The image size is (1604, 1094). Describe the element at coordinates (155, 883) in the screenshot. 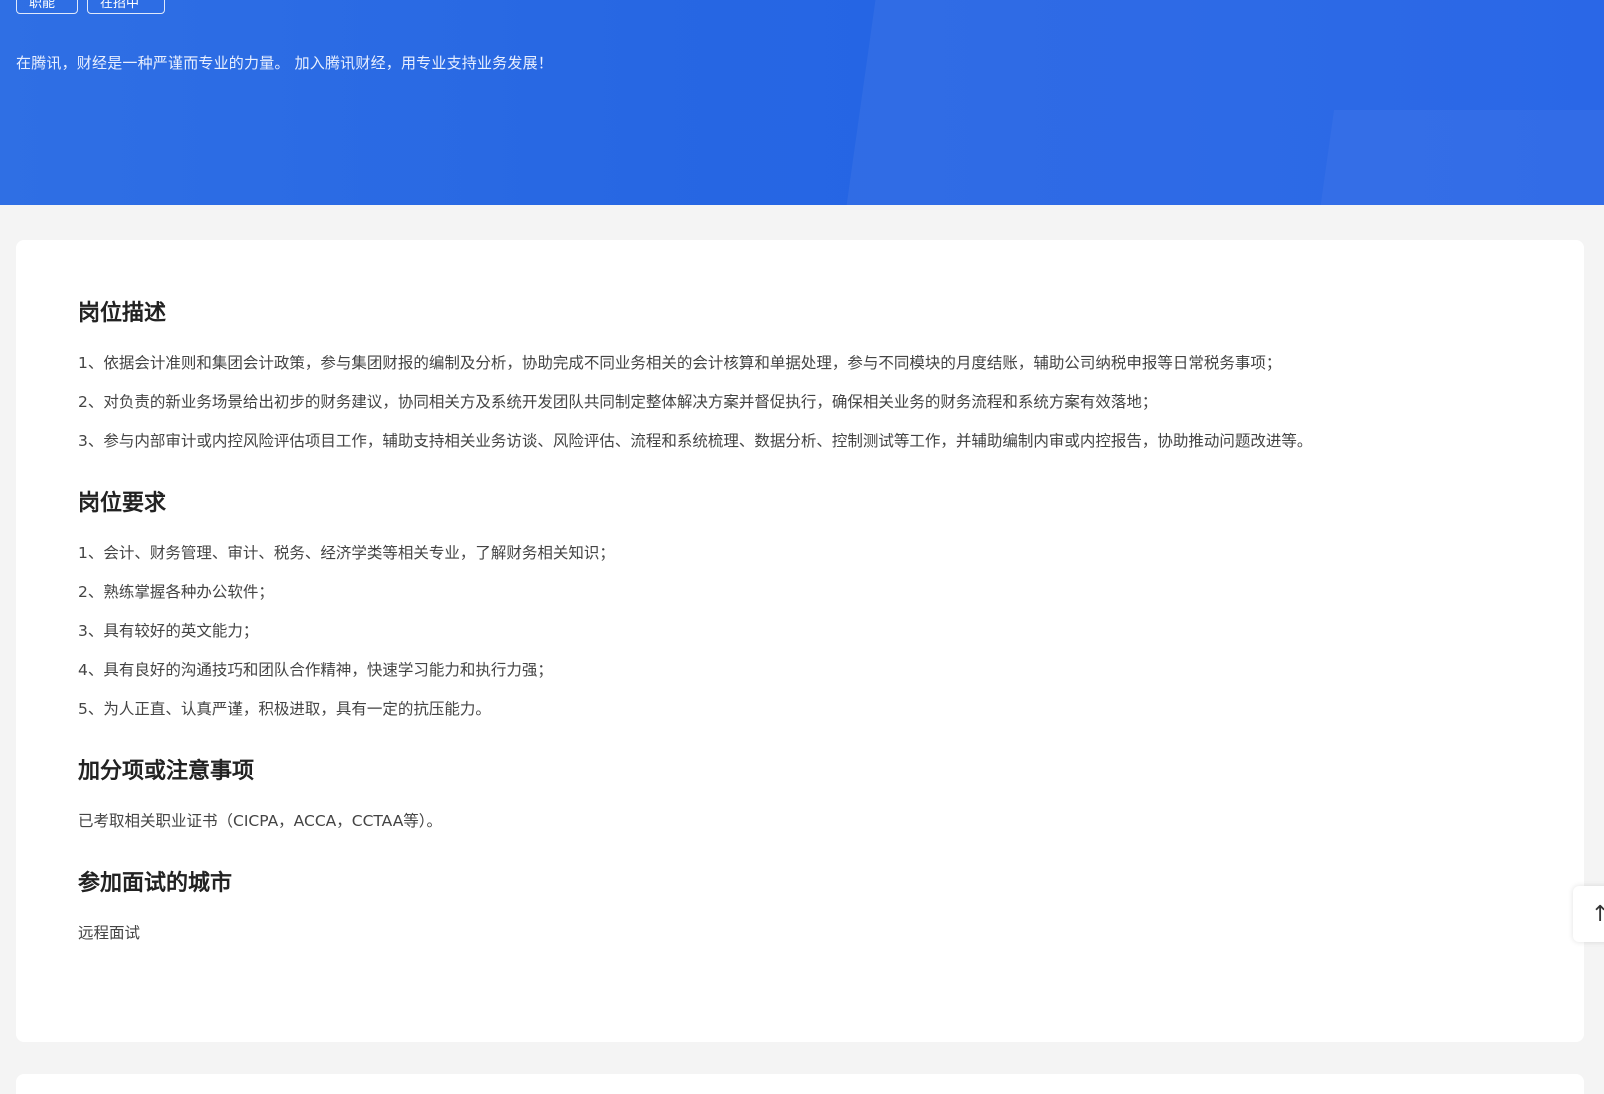

I see `section-title: 参加面试的城市` at that location.